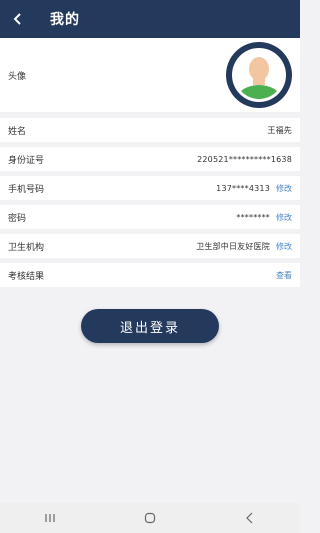 This screenshot has width=320, height=533. I want to click on avatar, so click(259, 75).